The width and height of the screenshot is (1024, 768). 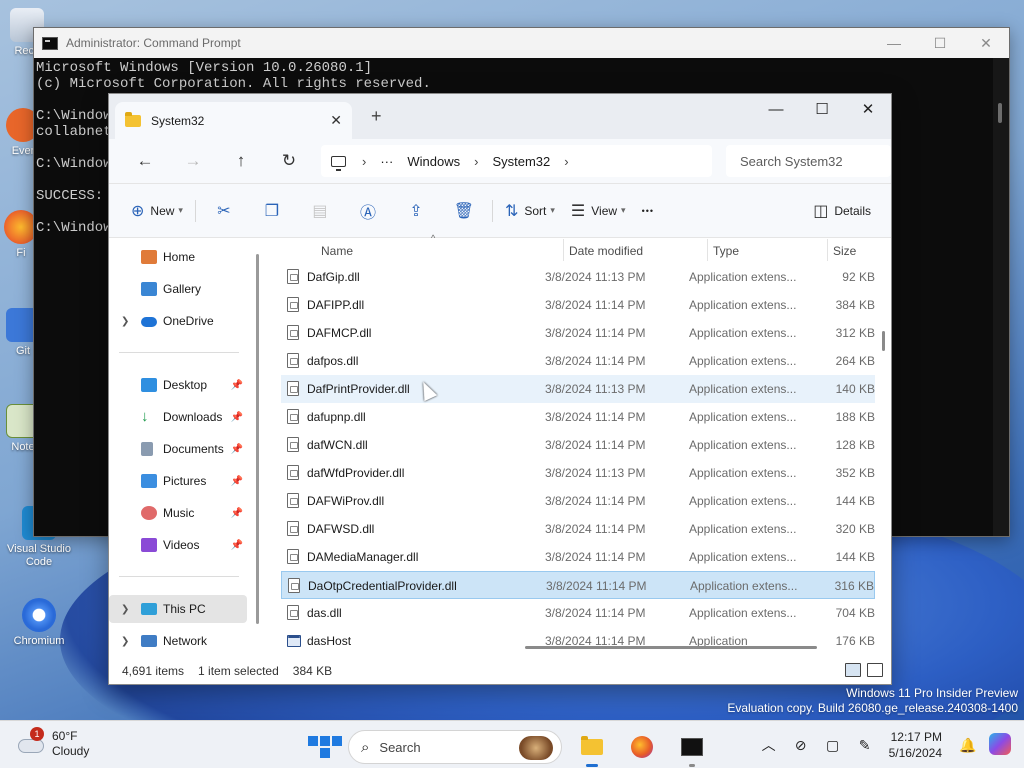 What do you see at coordinates (433, 161) in the screenshot?
I see `breadcrumb-windows: Windows` at bounding box center [433, 161].